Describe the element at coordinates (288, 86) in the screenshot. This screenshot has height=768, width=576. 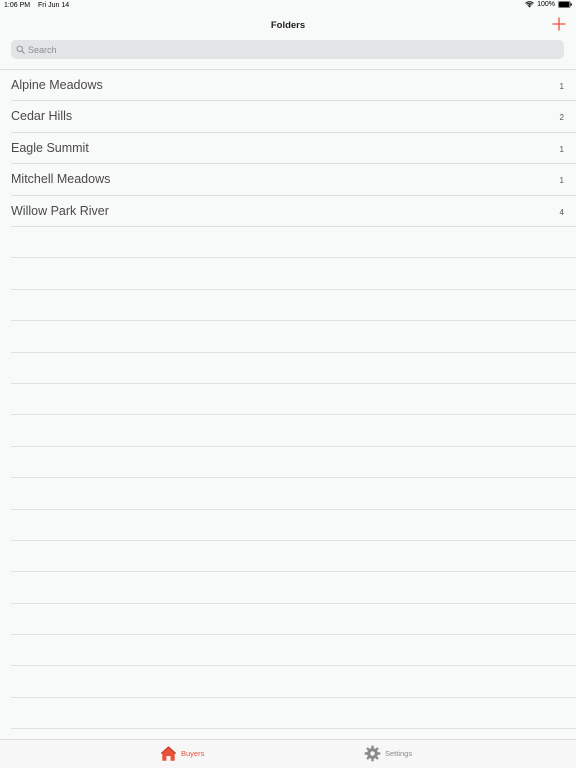
I see `folder-row-alpine-meadows: Alpine Meadows 1` at that location.